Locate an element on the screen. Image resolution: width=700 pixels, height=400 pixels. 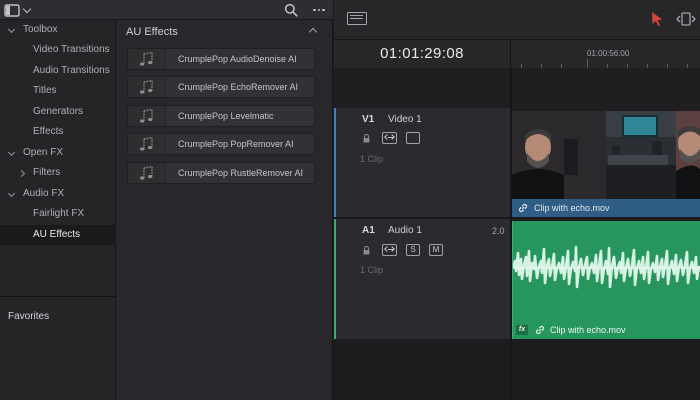
effect-item-label: CrumplePop EchoRemover AI is located at coordinates (238, 87).